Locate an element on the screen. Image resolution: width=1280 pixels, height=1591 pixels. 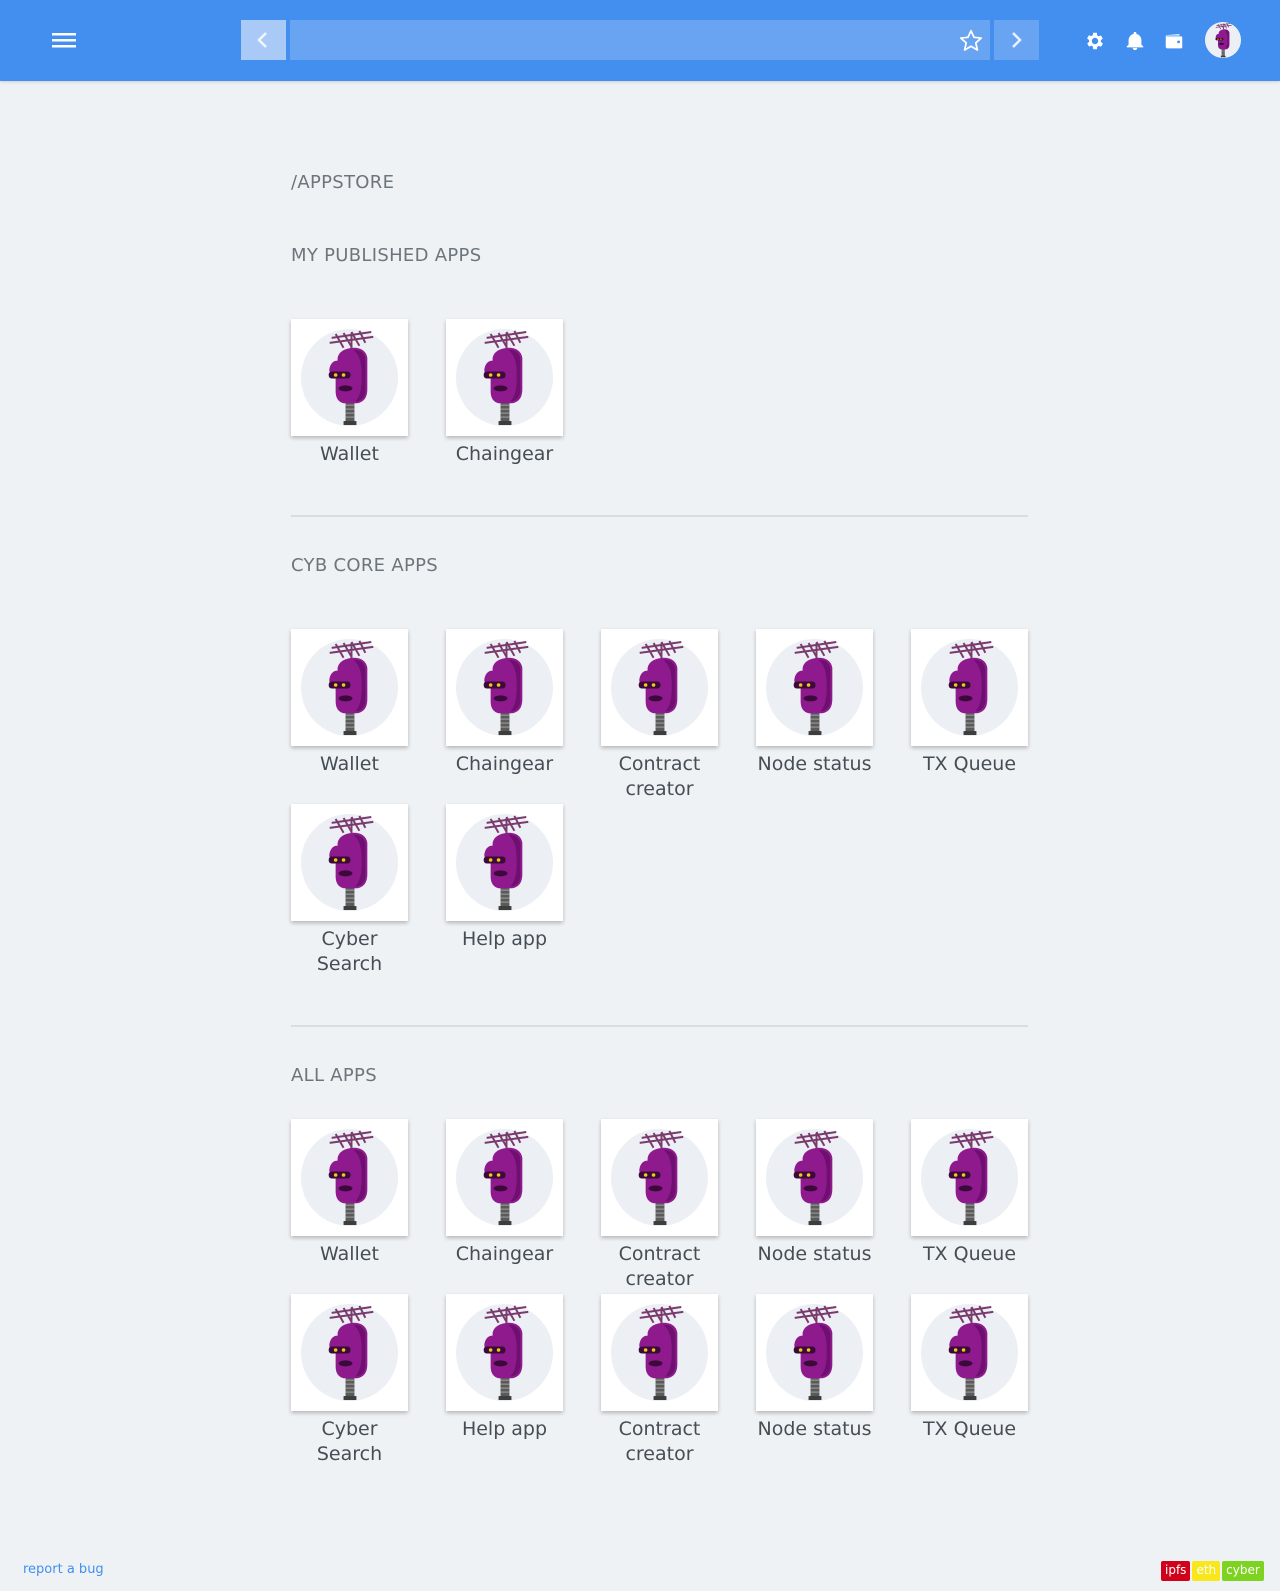
page-title: /APPSTORE is located at coordinates (343, 182).